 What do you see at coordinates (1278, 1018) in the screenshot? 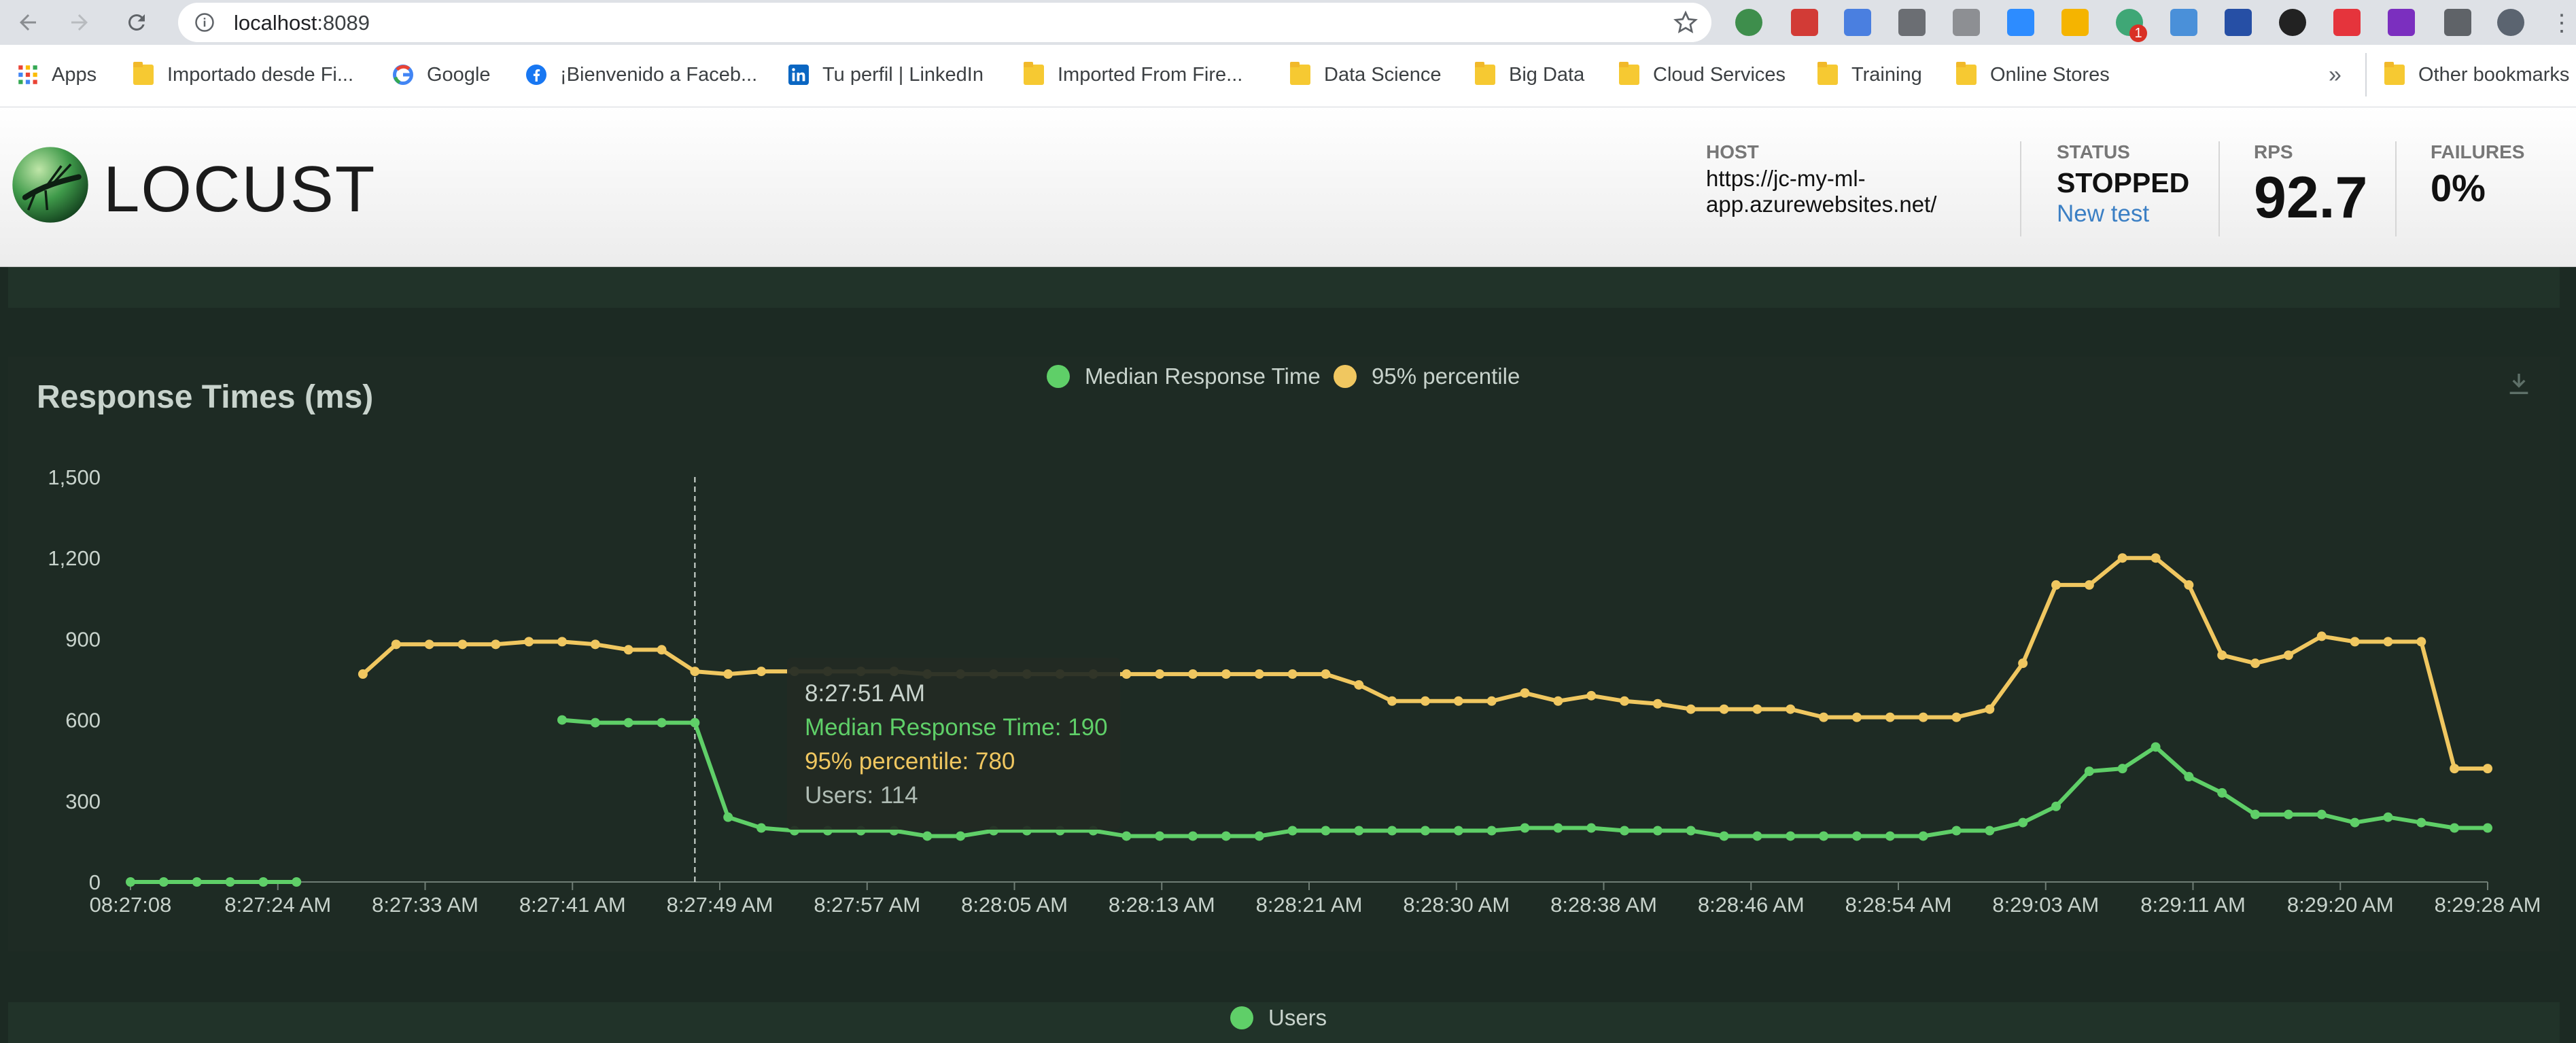
I see `legend-users: Users` at bounding box center [1278, 1018].